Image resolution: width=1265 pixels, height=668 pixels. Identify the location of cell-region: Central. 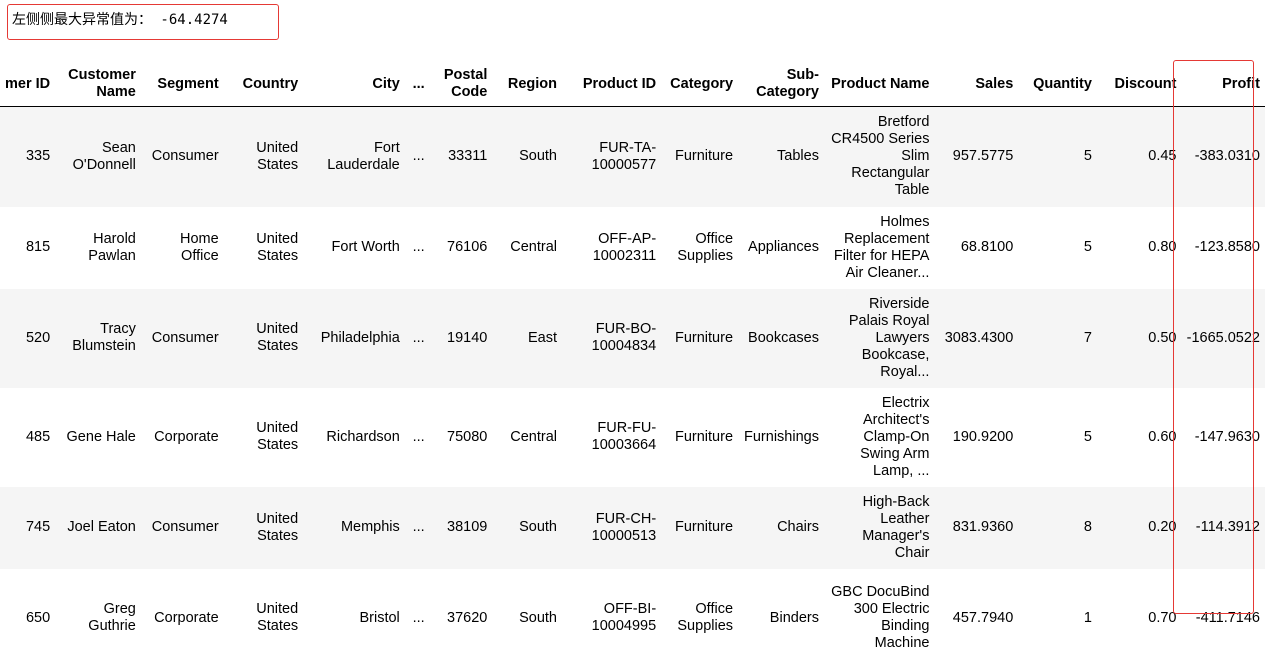
(527, 437).